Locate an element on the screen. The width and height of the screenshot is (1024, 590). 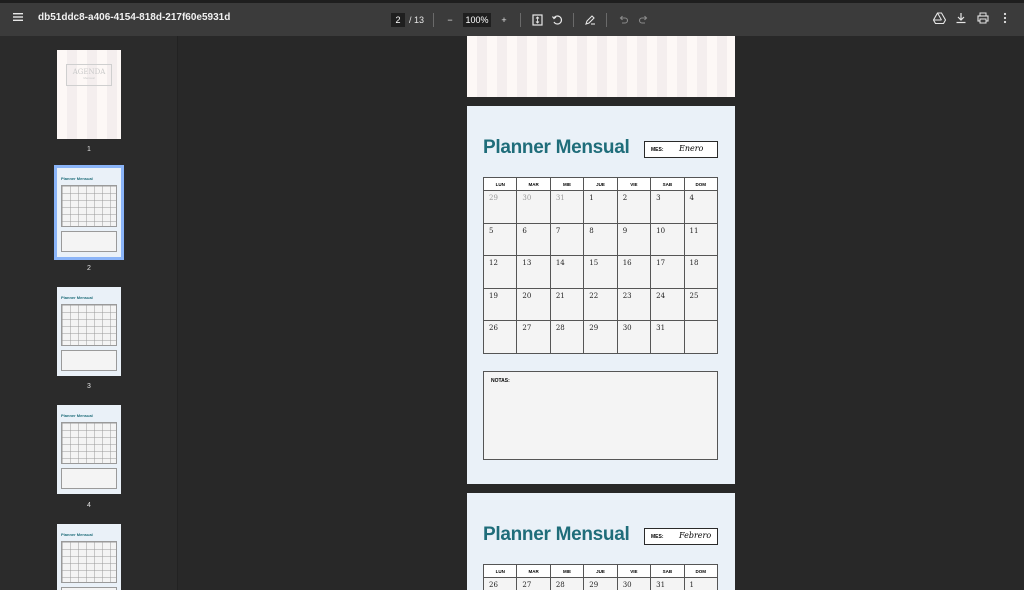
page-controls: 2 / 13 − 100% + is located at coordinates (520, 20).